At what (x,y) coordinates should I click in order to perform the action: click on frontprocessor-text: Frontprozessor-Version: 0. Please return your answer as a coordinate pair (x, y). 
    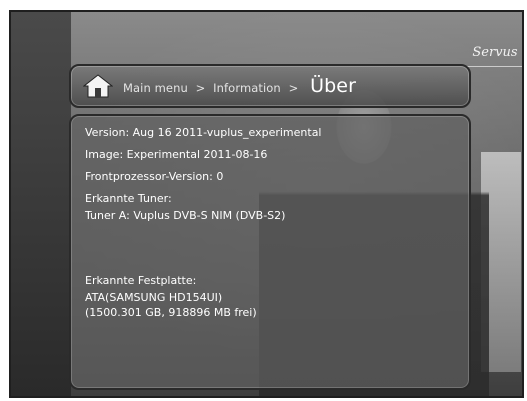
    Looking at the image, I should click on (154, 176).